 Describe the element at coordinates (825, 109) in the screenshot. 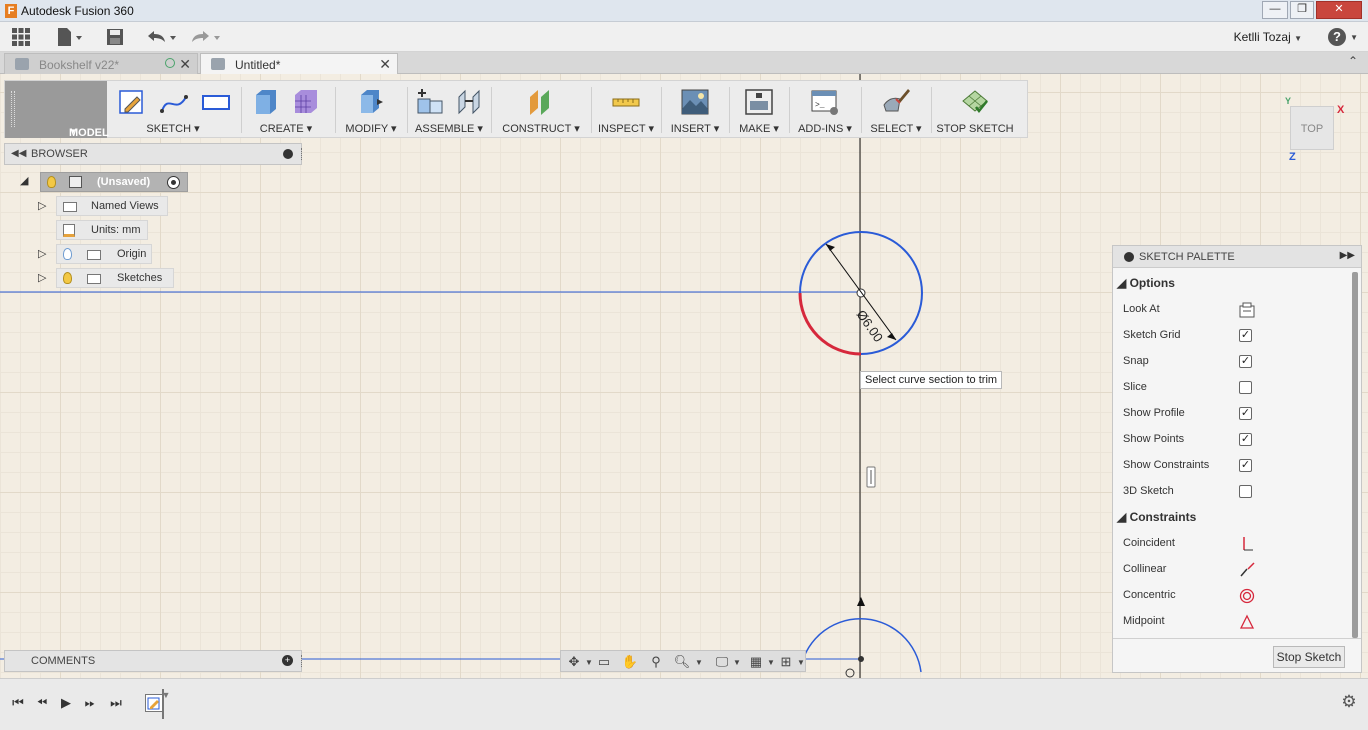

I see `add-ins-group: >_ ADD-INS ▾` at that location.